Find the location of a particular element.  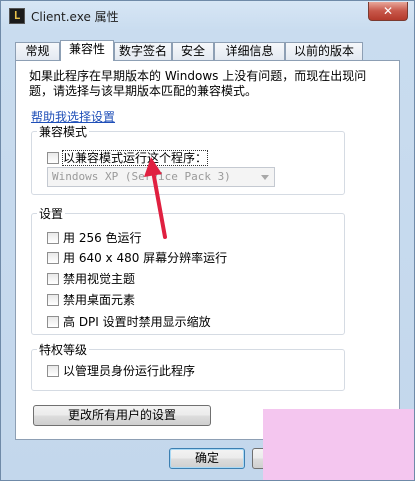

overlay-block is located at coordinates (338, 444).